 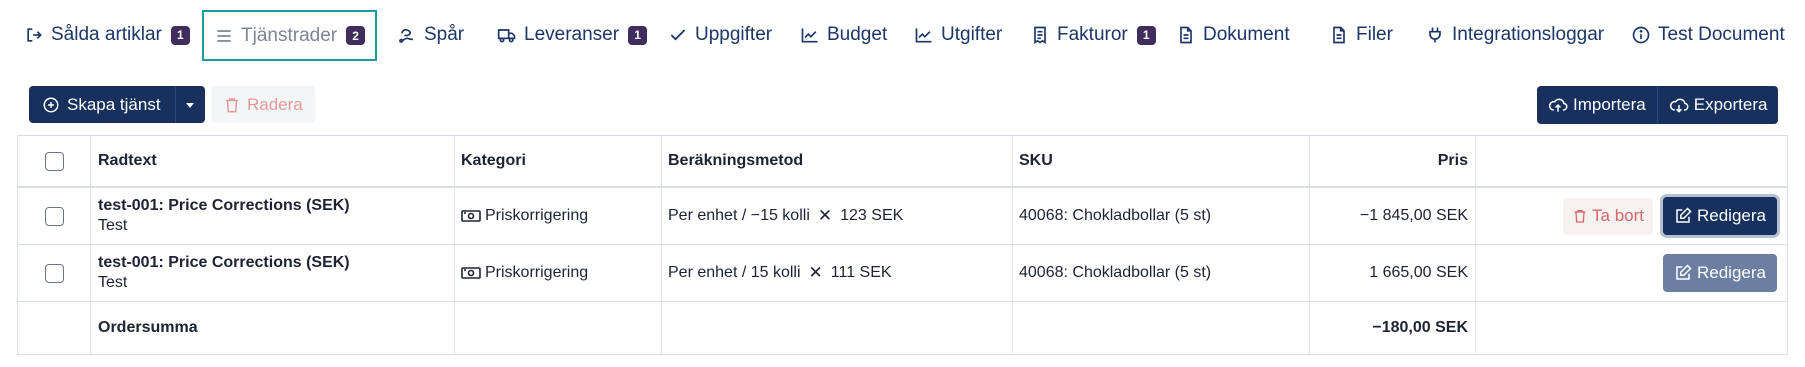 I want to click on sku-value: 40068: Chokladbollar (5 st), so click(x=1115, y=272).